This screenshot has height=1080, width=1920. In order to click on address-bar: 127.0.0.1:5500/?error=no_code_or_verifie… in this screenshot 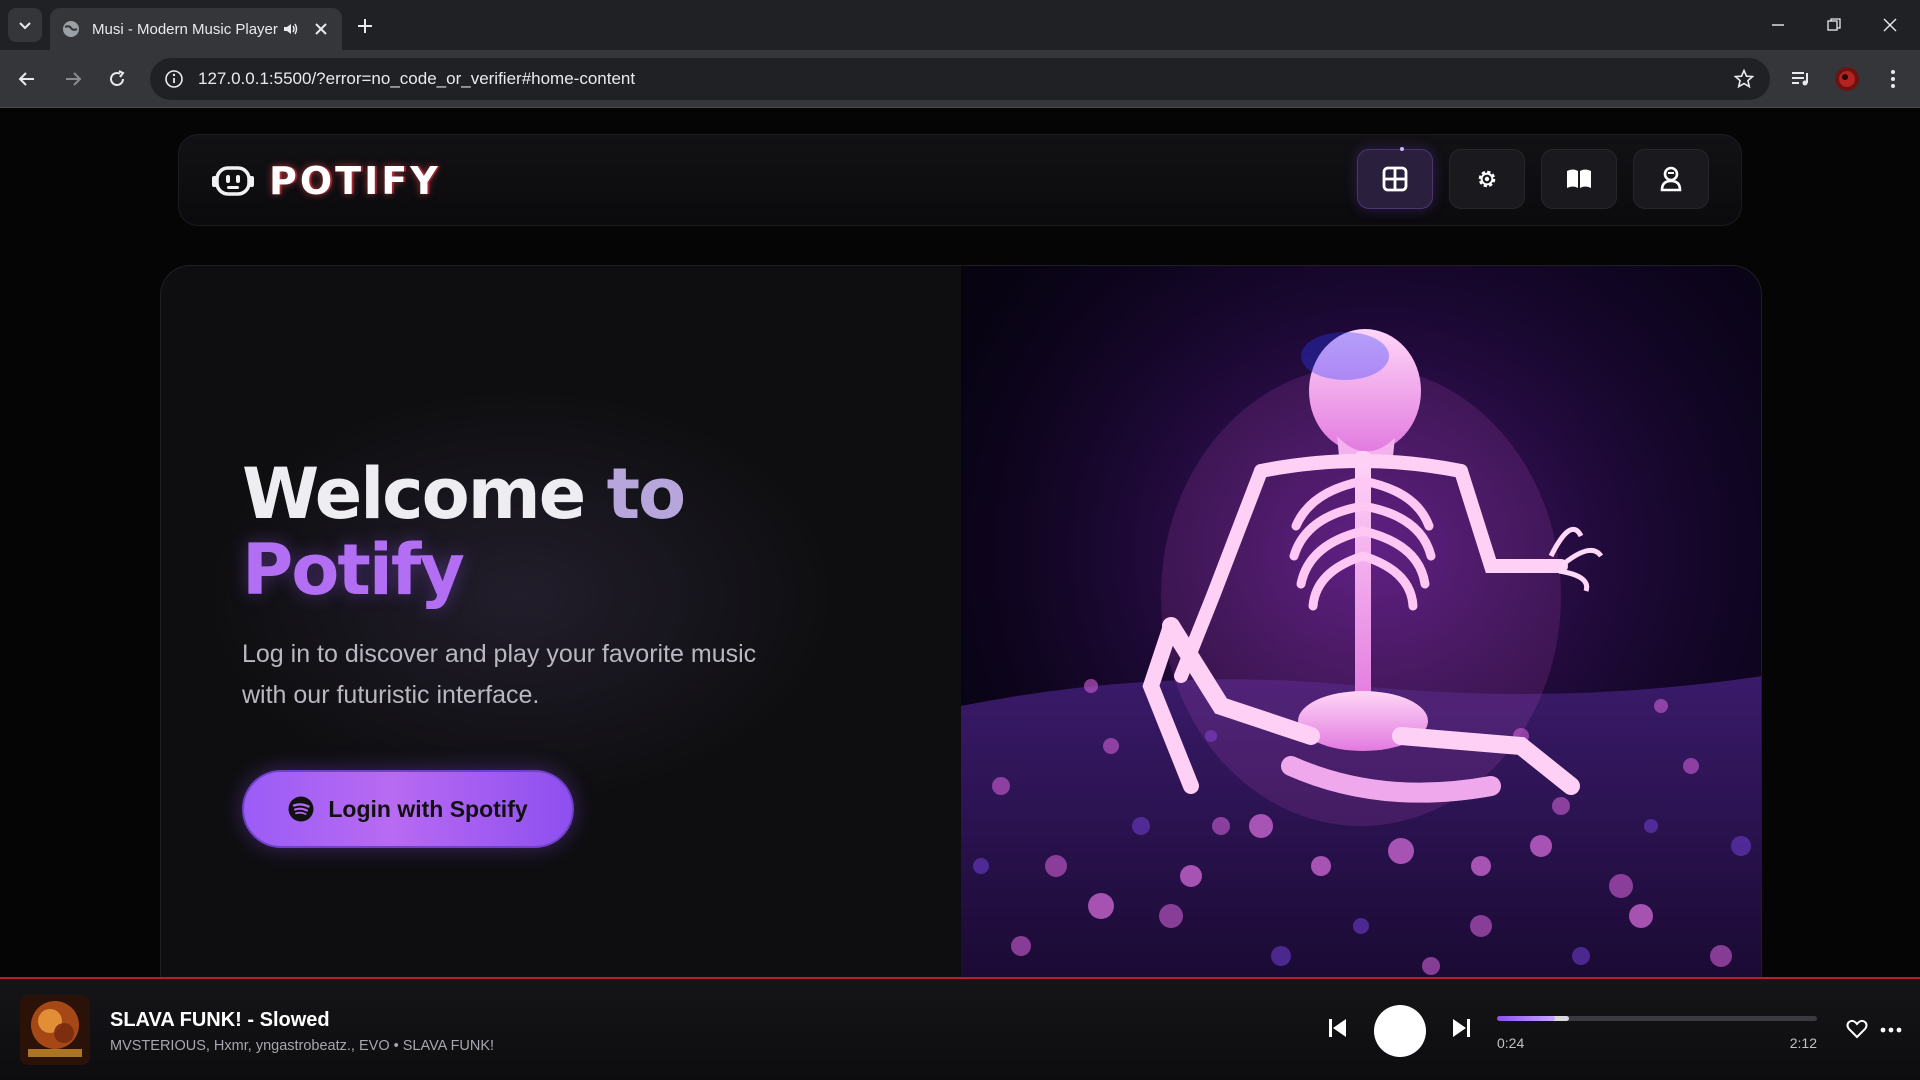, I will do `click(960, 79)`.